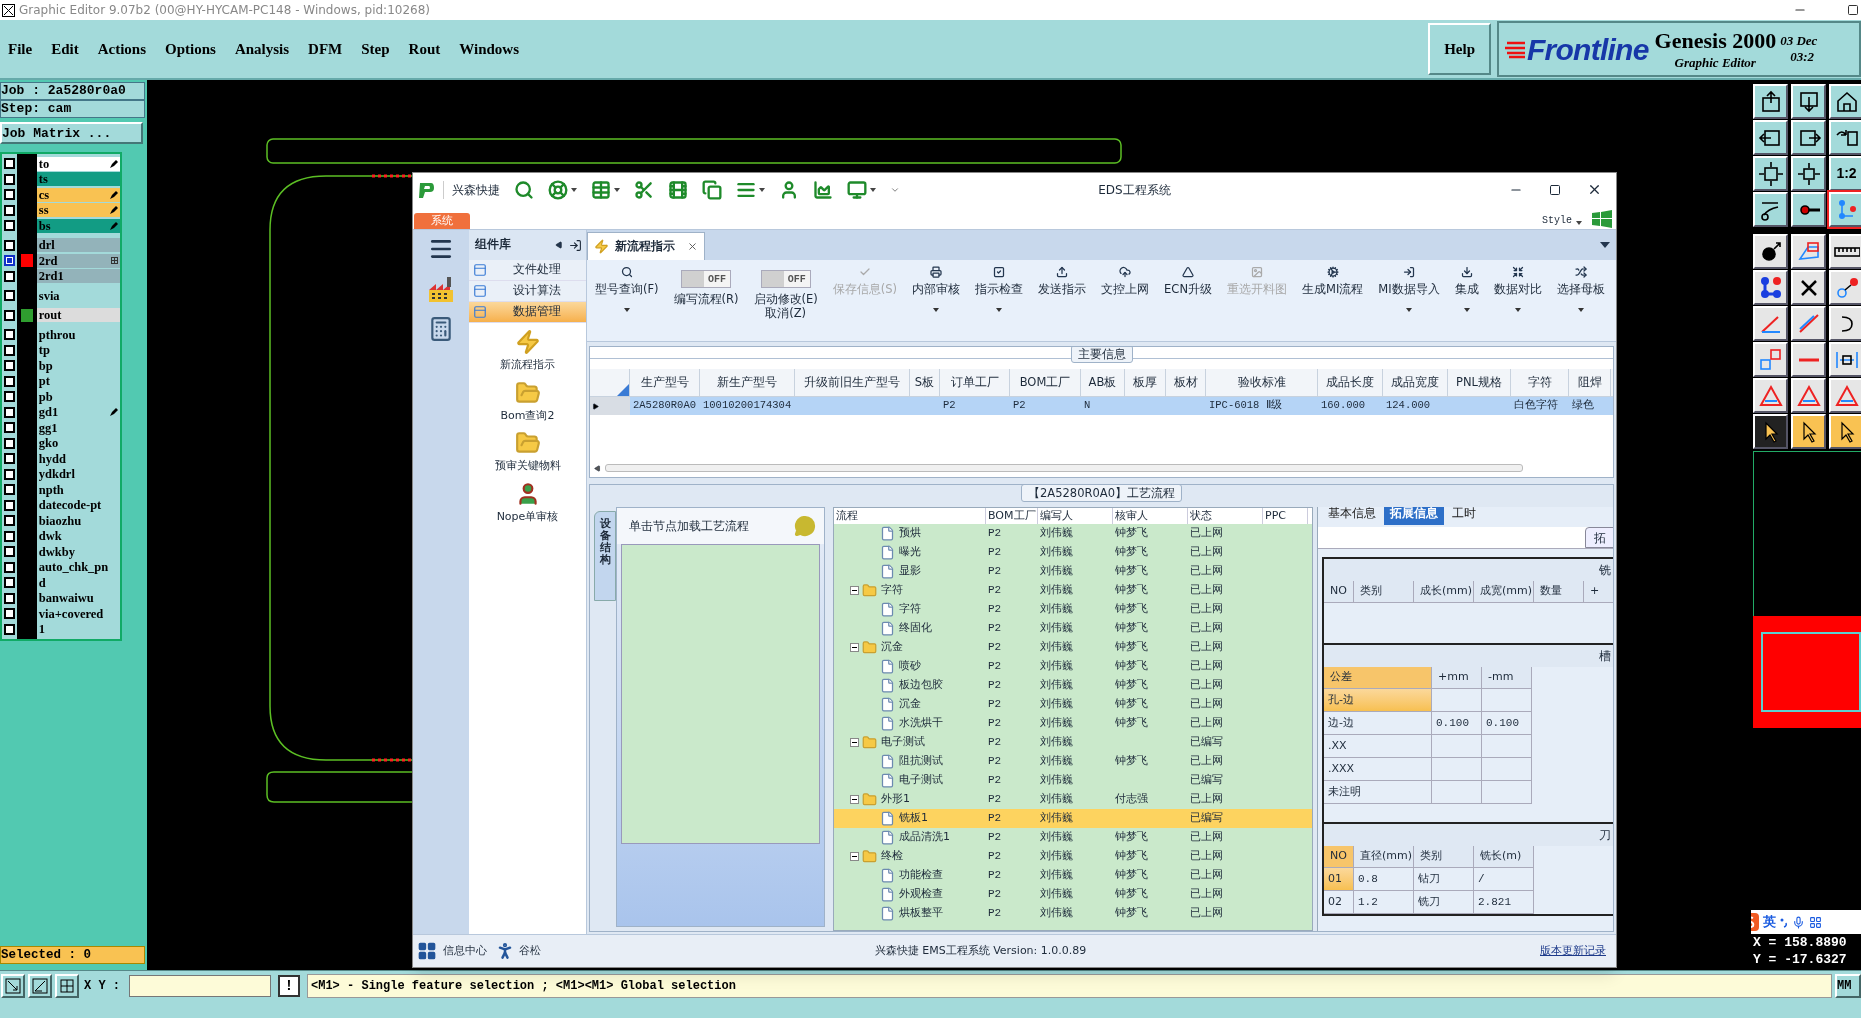 The image size is (1861, 1018). What do you see at coordinates (910, 685) in the screenshot?
I see `tree-node: 板边包胶` at bounding box center [910, 685].